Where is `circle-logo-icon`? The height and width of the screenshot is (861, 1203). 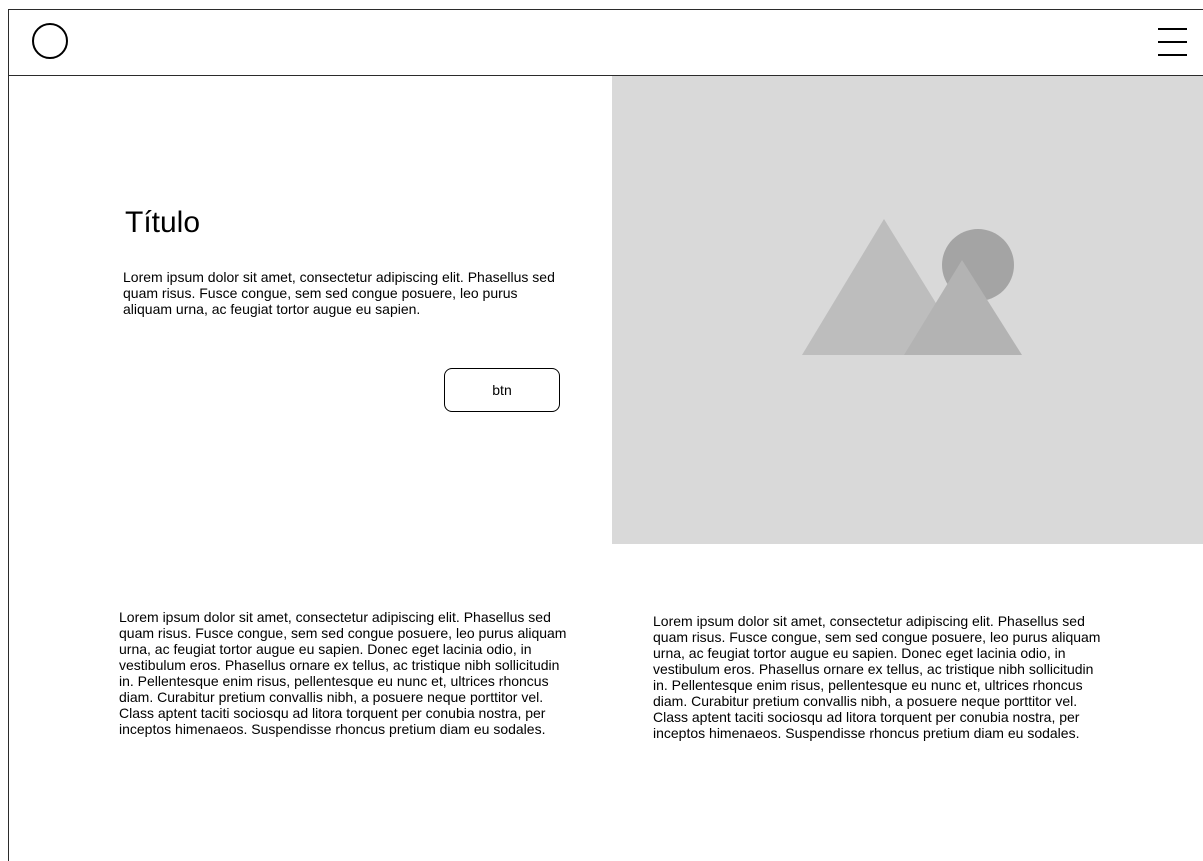 circle-logo-icon is located at coordinates (50, 41).